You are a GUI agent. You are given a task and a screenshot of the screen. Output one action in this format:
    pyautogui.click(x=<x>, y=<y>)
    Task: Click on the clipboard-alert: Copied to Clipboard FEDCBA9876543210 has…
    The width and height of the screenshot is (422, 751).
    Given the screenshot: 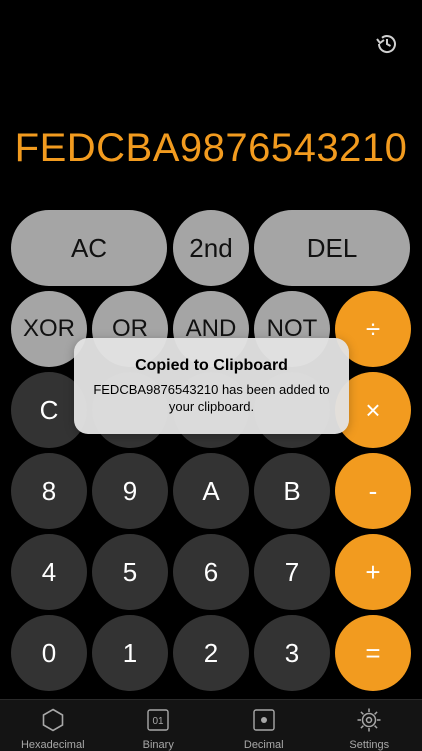 What is the action you would take?
    pyautogui.click(x=211, y=386)
    